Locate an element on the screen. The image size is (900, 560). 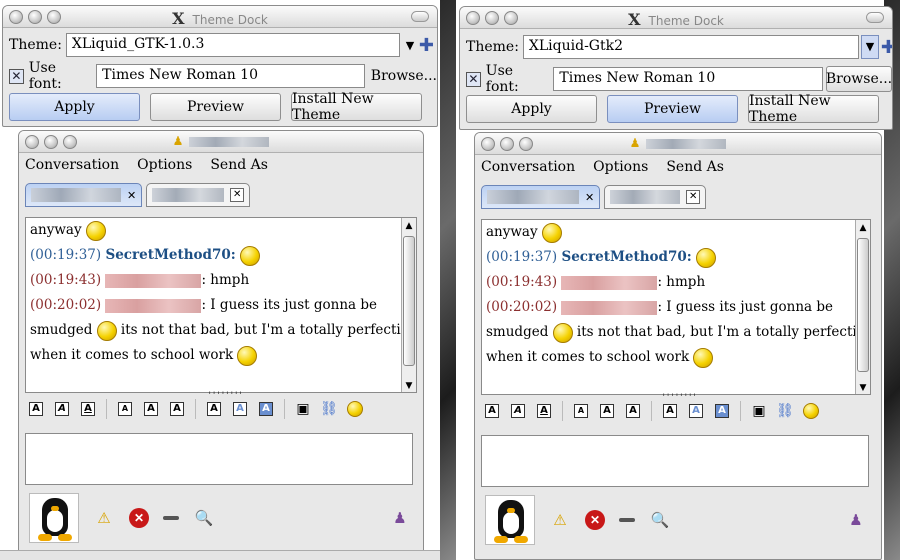
conversation-tabs: ✕ ✕ is located at coordinates (138, 195).